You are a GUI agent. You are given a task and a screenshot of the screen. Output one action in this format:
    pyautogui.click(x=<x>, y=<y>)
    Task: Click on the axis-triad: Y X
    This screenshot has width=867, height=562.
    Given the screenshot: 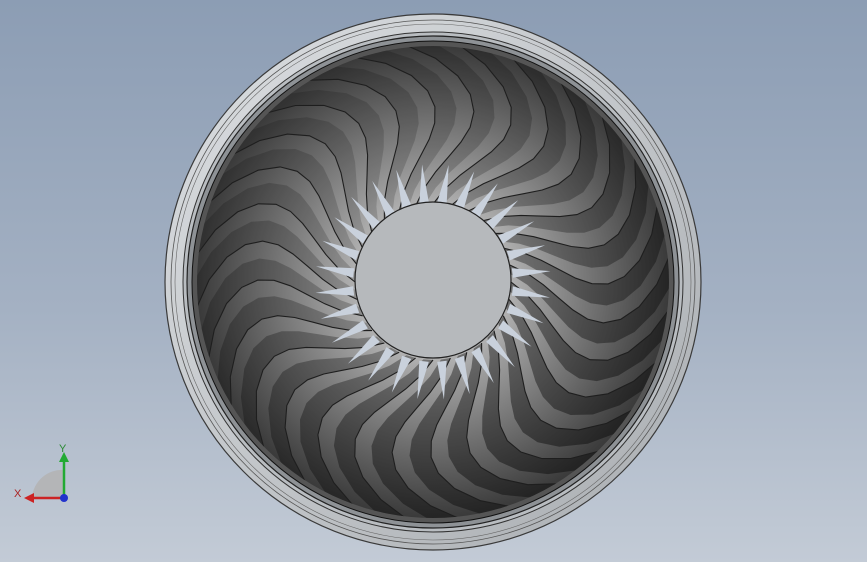 What is the action you would take?
    pyautogui.click(x=41, y=473)
    